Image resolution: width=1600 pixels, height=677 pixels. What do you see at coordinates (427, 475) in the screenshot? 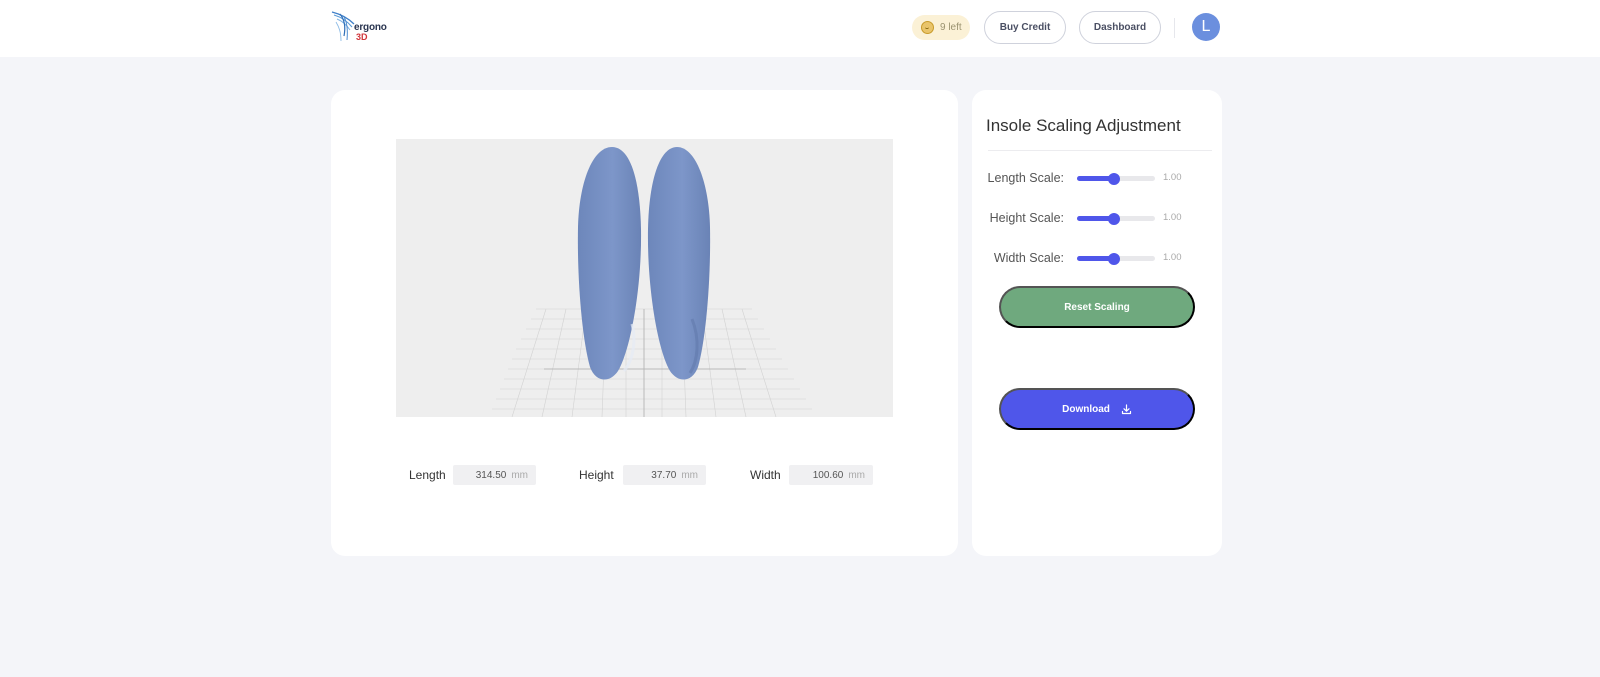
I see `length-label: Length` at bounding box center [427, 475].